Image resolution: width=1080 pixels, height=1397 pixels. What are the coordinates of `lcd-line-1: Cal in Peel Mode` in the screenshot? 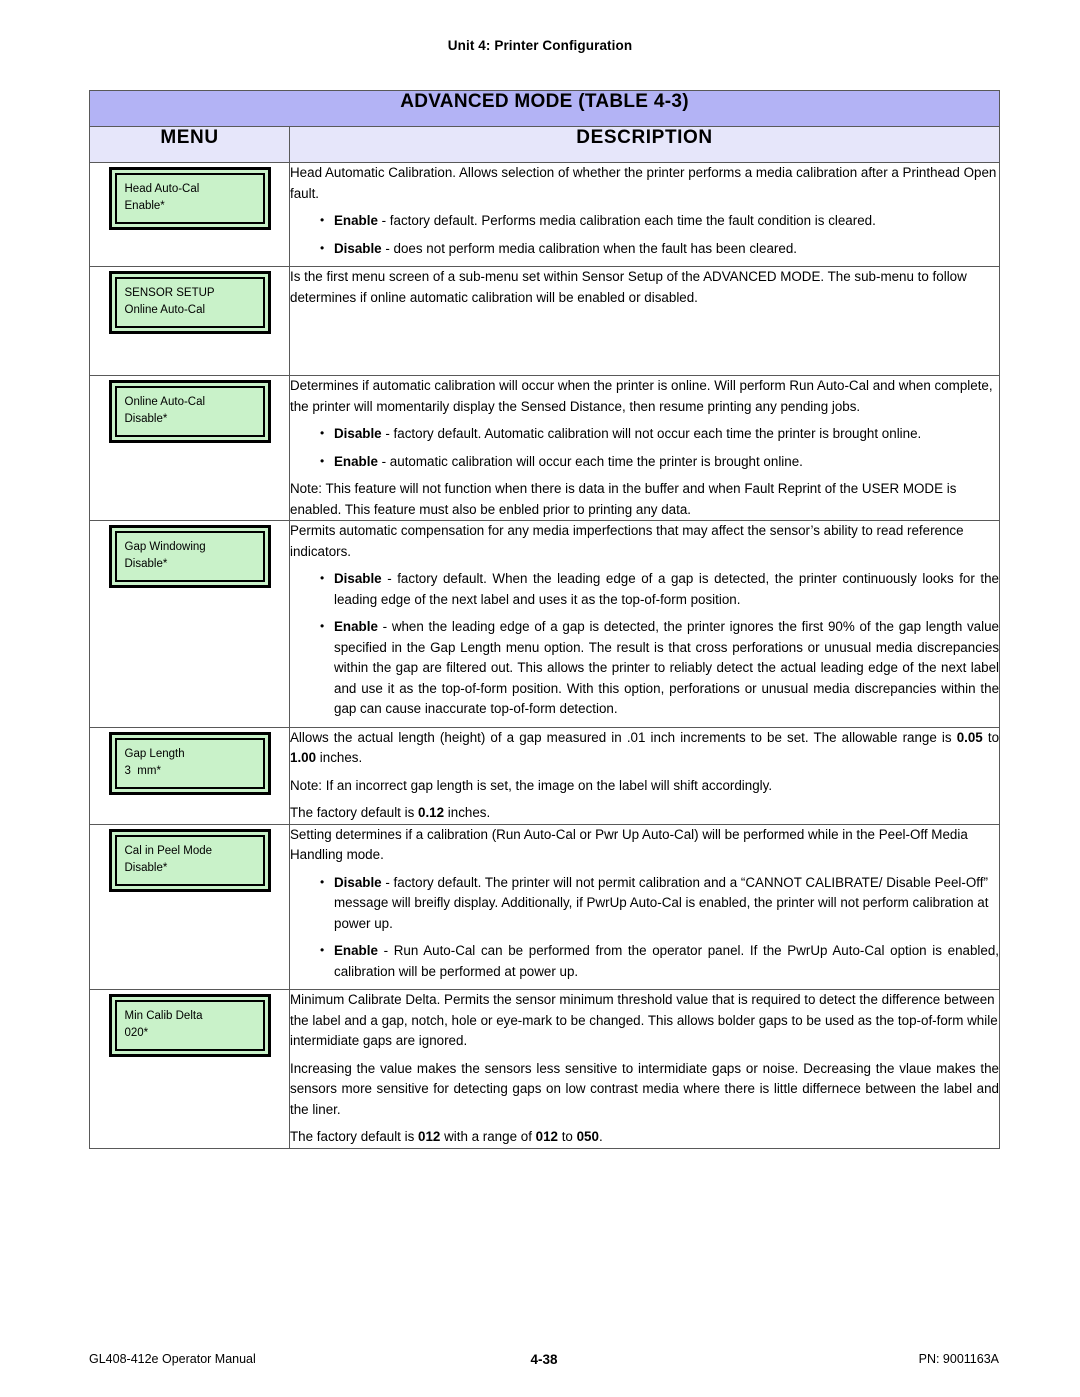 It's located at (168, 850).